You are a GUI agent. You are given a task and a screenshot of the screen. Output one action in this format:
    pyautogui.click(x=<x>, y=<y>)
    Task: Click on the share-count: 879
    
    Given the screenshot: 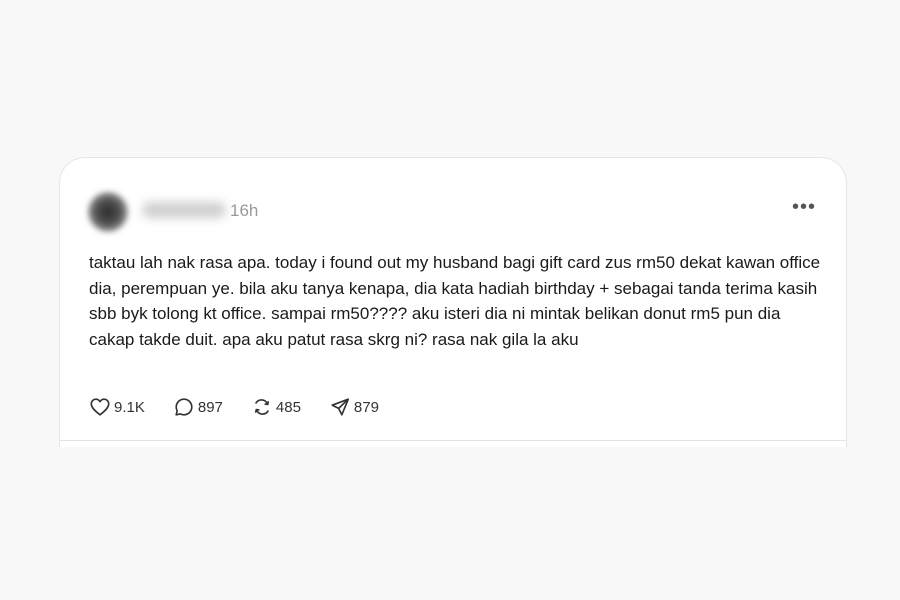 What is the action you would take?
    pyautogui.click(x=366, y=407)
    